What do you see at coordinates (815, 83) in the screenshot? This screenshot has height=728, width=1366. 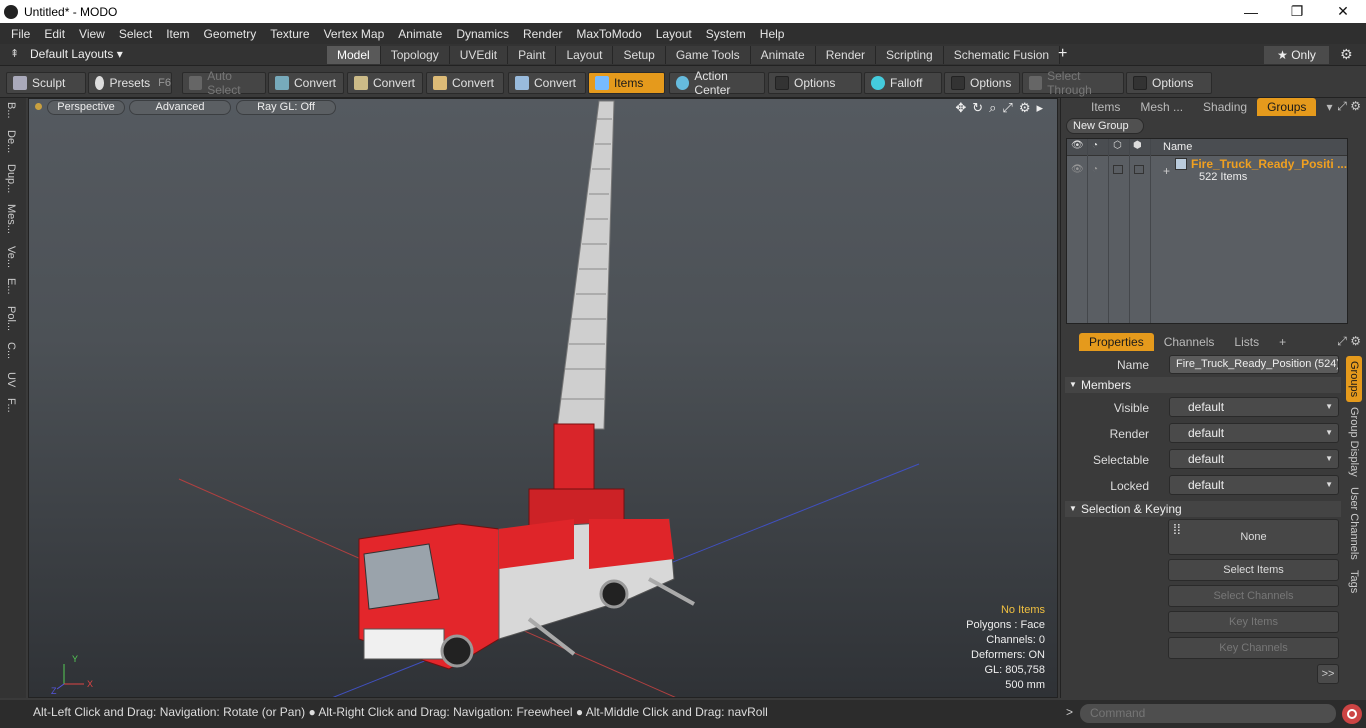 I see `action-center-options-button: Options` at bounding box center [815, 83].